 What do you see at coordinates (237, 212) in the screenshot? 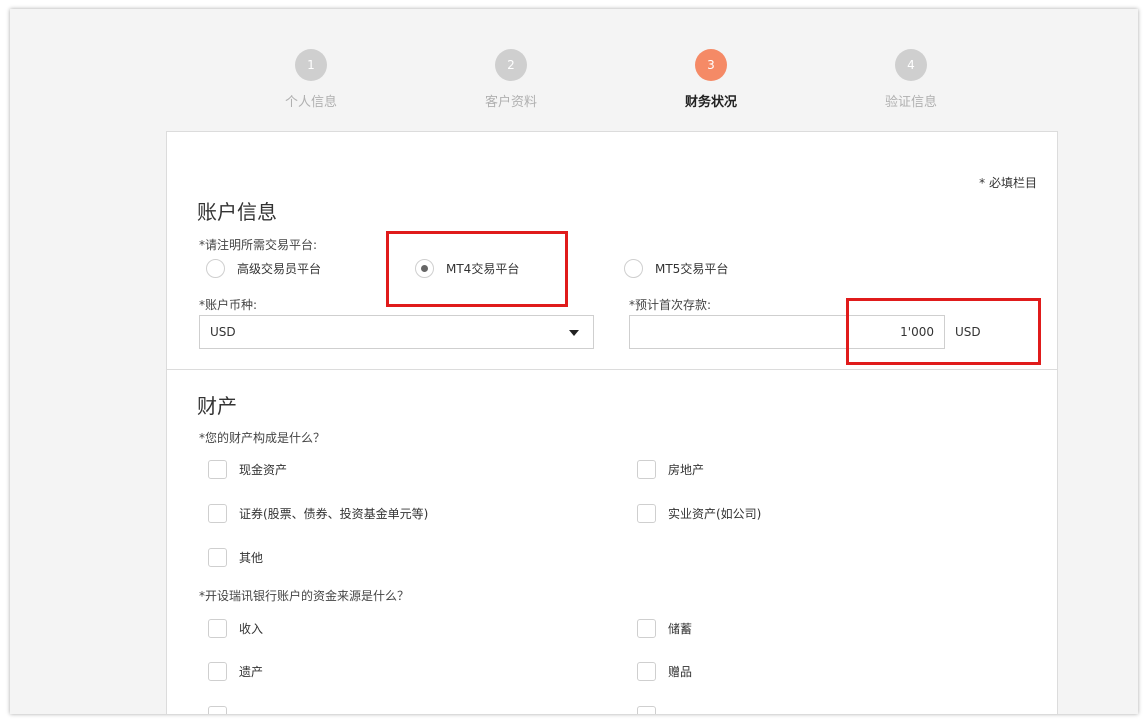
I see `account-section-title: 账户信息` at bounding box center [237, 212].